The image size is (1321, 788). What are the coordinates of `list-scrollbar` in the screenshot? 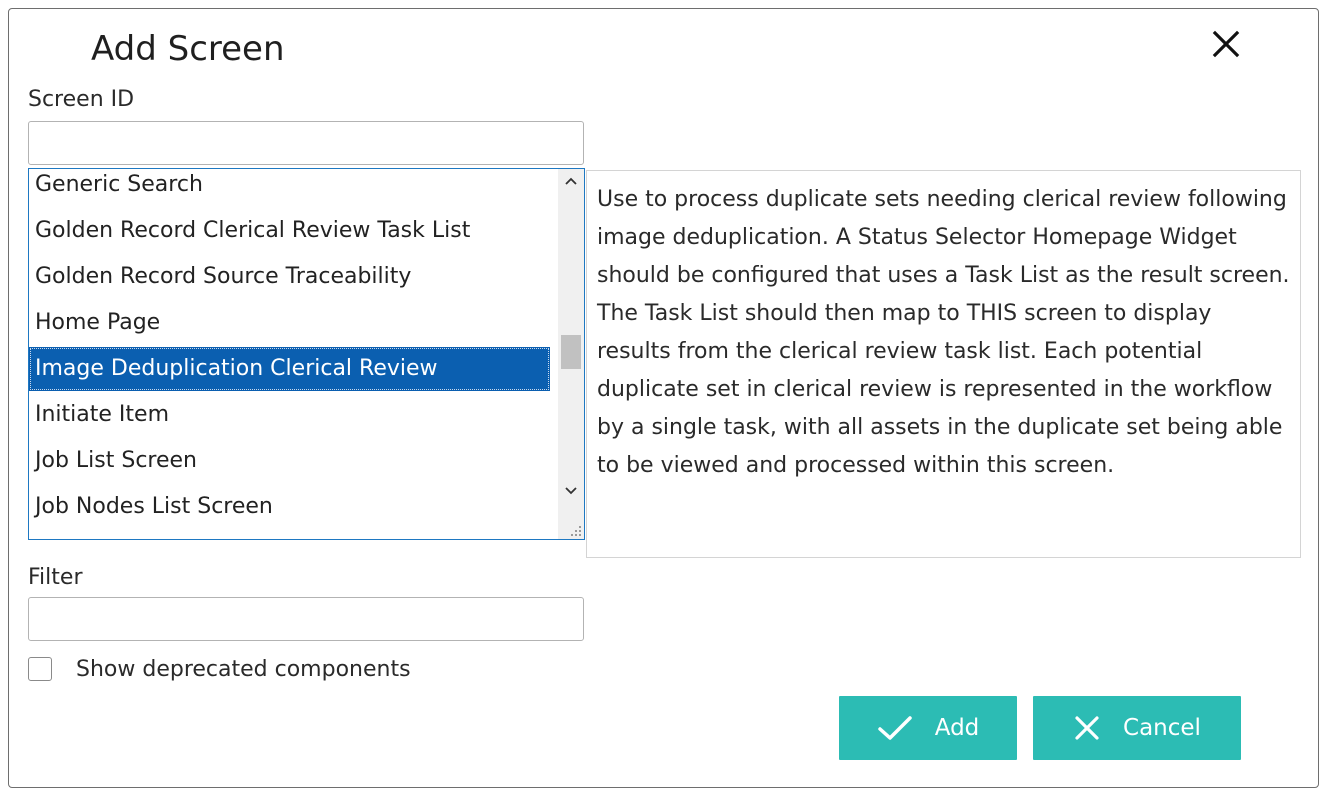 It's located at (571, 354).